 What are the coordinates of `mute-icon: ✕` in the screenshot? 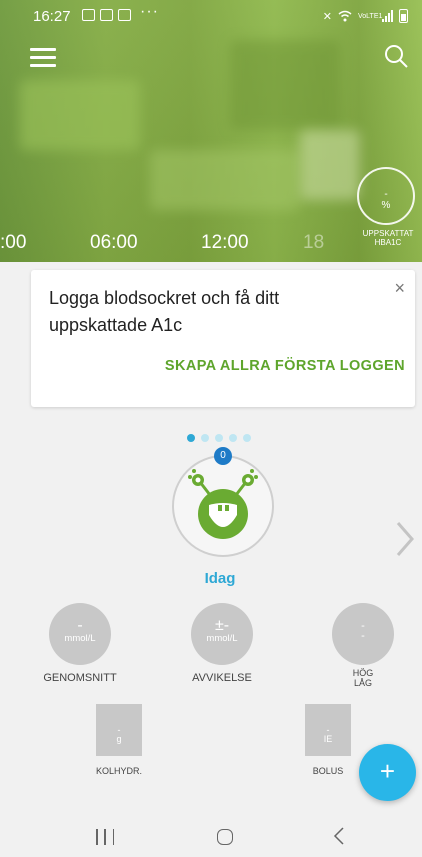 It's located at (327, 16).